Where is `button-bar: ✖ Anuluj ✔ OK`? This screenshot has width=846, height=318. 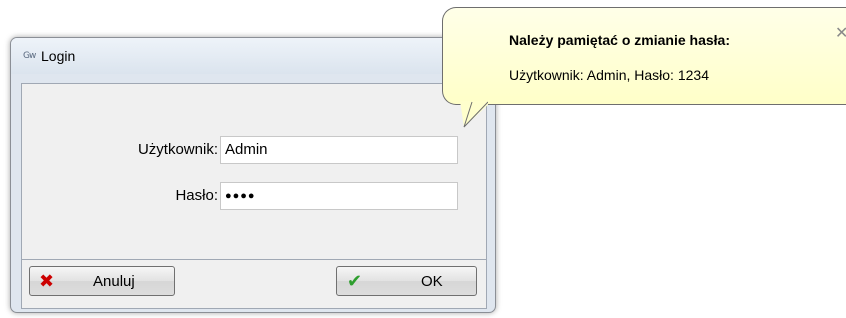
button-bar: ✖ Anuluj ✔ OK is located at coordinates (254, 284).